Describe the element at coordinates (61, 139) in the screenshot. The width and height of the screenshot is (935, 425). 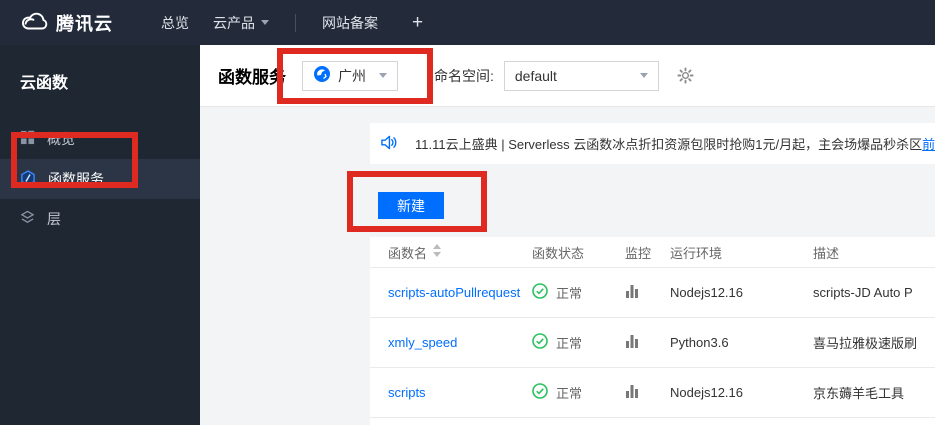
I see `sidebar-item-label: 概览` at that location.